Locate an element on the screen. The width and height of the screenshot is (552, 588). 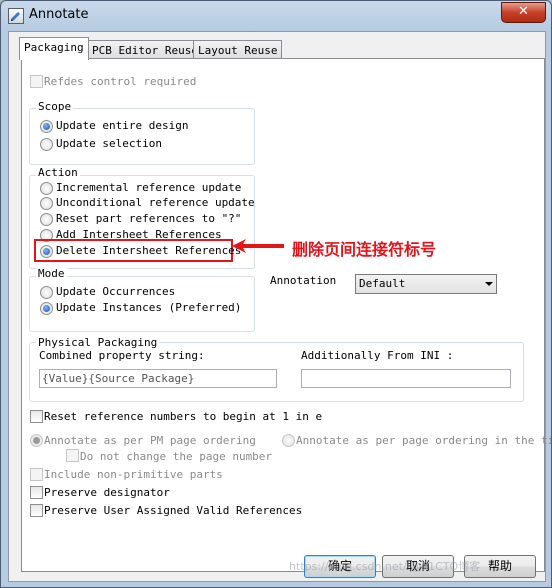
preserve-user-label: Preserve User Assigned Valid References is located at coordinates (173, 510).